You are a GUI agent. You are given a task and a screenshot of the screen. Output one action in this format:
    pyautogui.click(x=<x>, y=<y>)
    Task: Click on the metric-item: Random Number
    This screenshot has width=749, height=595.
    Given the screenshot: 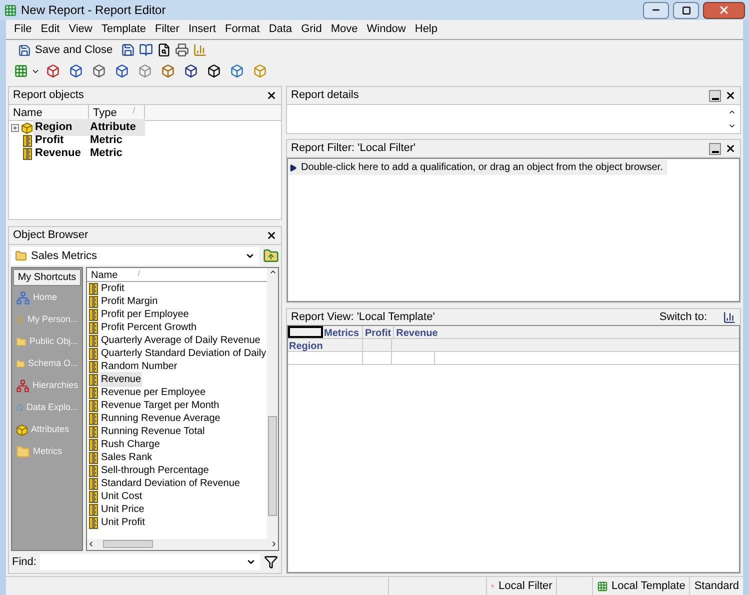 What is the action you would take?
    pyautogui.click(x=139, y=366)
    